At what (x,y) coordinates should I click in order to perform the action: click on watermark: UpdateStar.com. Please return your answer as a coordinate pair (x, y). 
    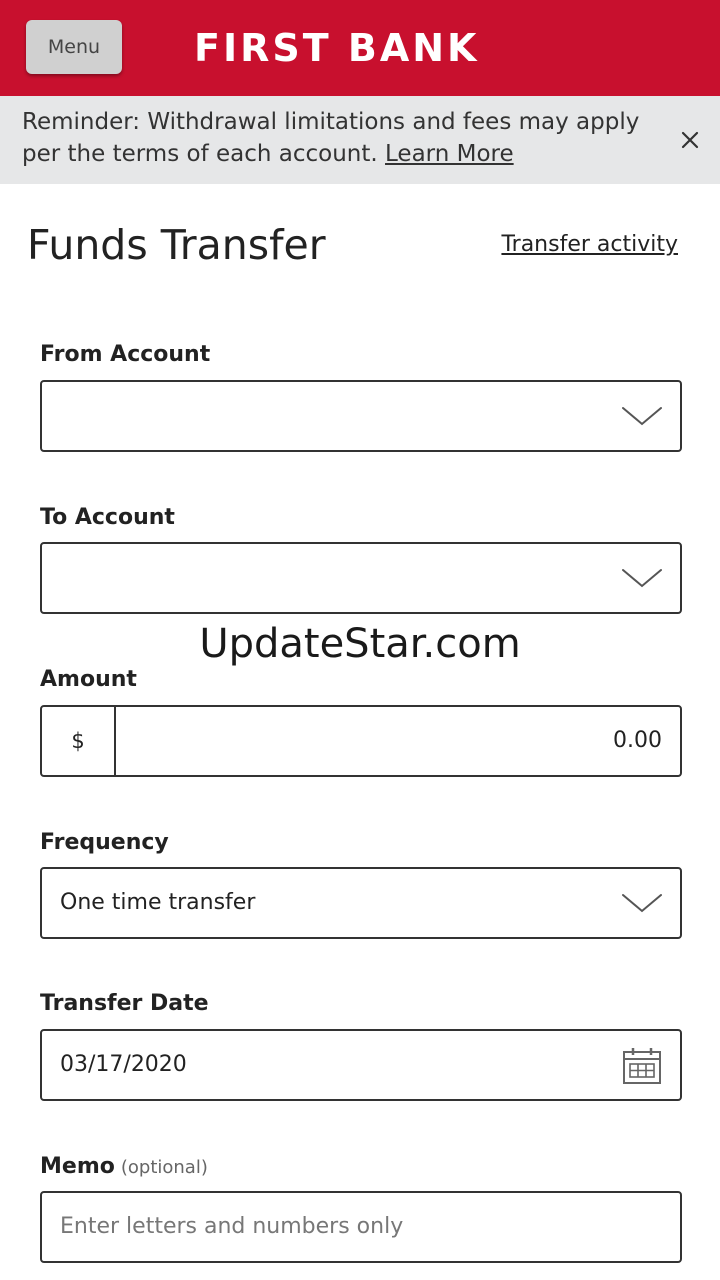
    Looking at the image, I should click on (360, 644).